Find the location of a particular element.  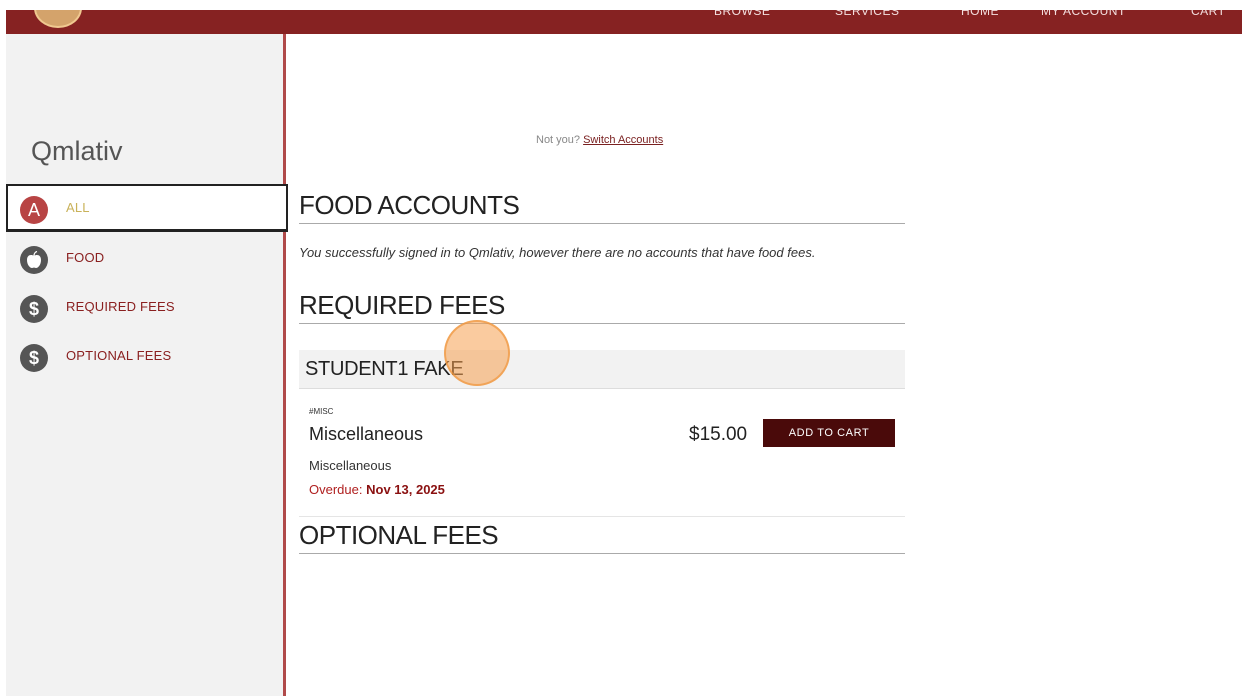

main-nav: BROWSE SERVICES HOME MY ACCOUNT CART is located at coordinates (624, 19).